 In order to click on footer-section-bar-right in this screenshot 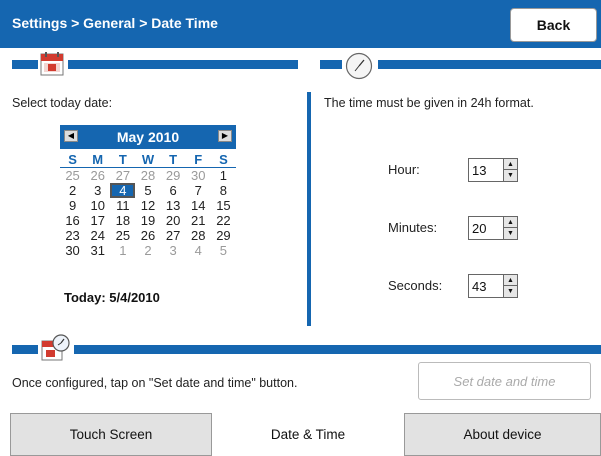, I will do `click(337, 349)`.